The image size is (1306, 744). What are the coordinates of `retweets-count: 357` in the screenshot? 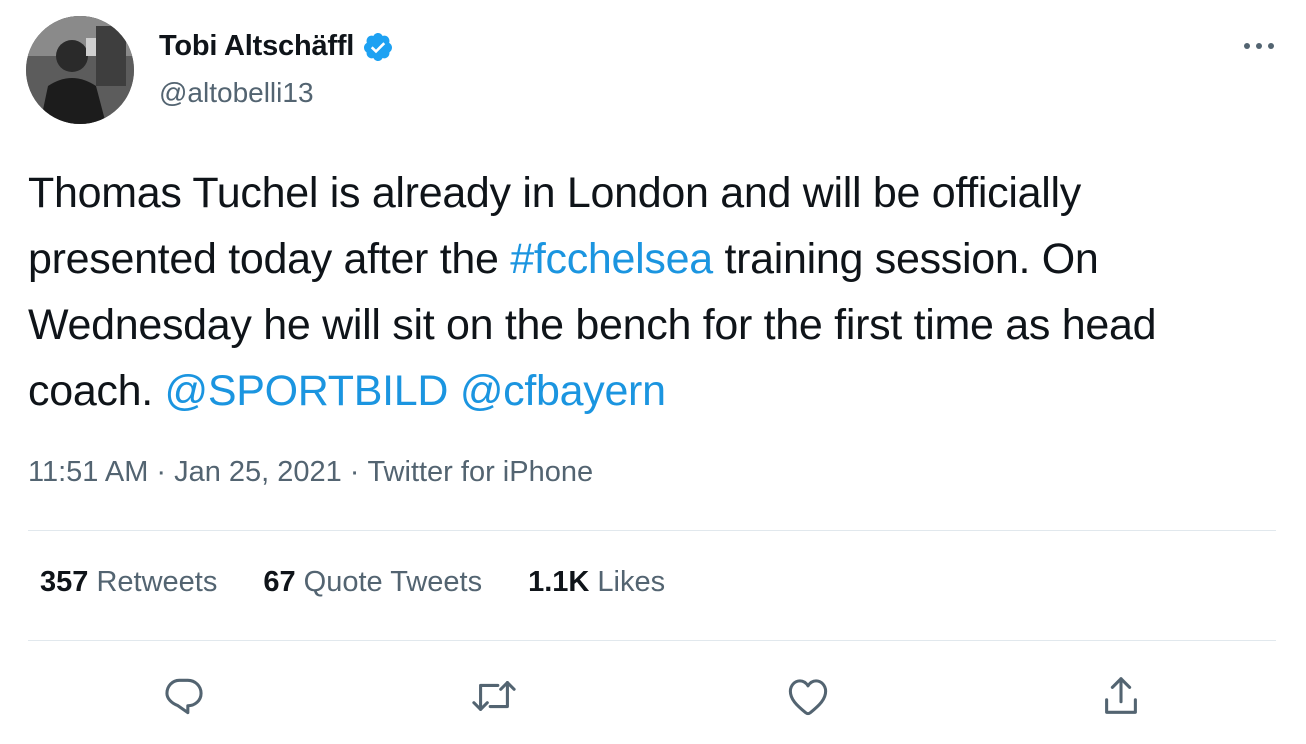 It's located at (64, 582).